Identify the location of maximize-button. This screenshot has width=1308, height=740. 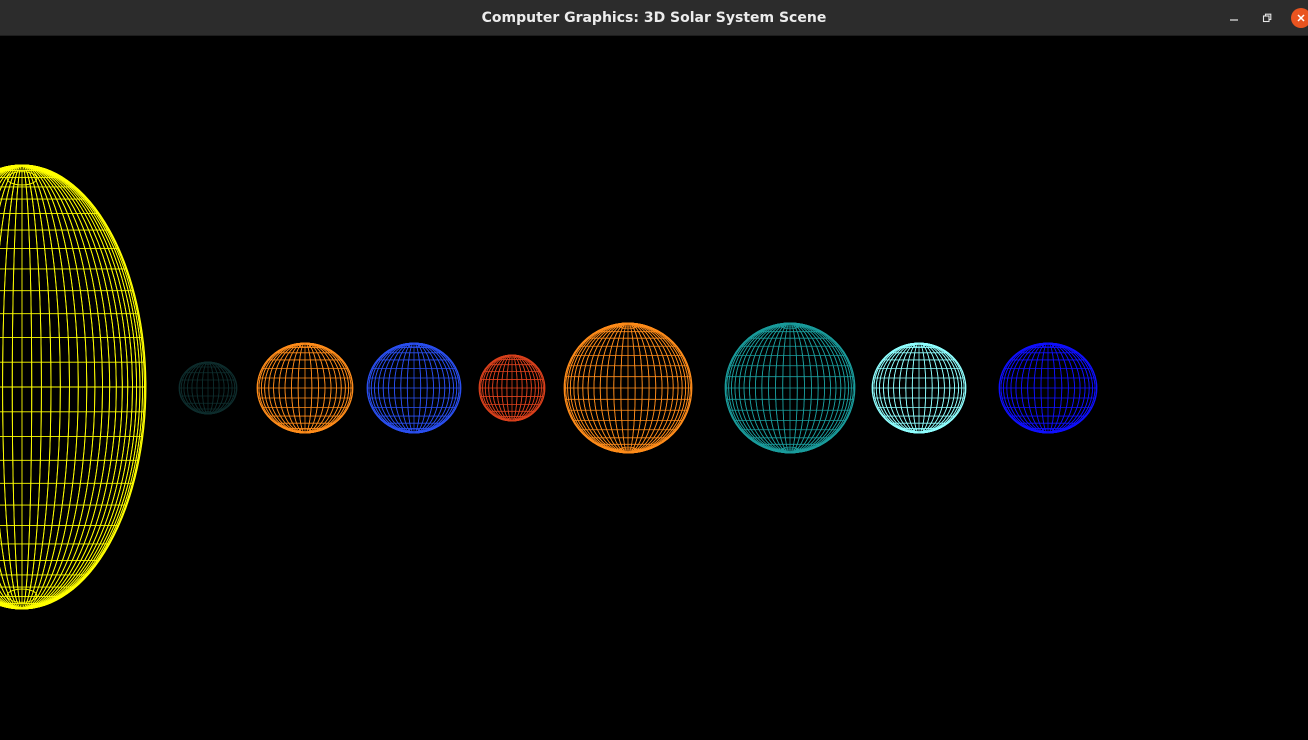
(1267, 18).